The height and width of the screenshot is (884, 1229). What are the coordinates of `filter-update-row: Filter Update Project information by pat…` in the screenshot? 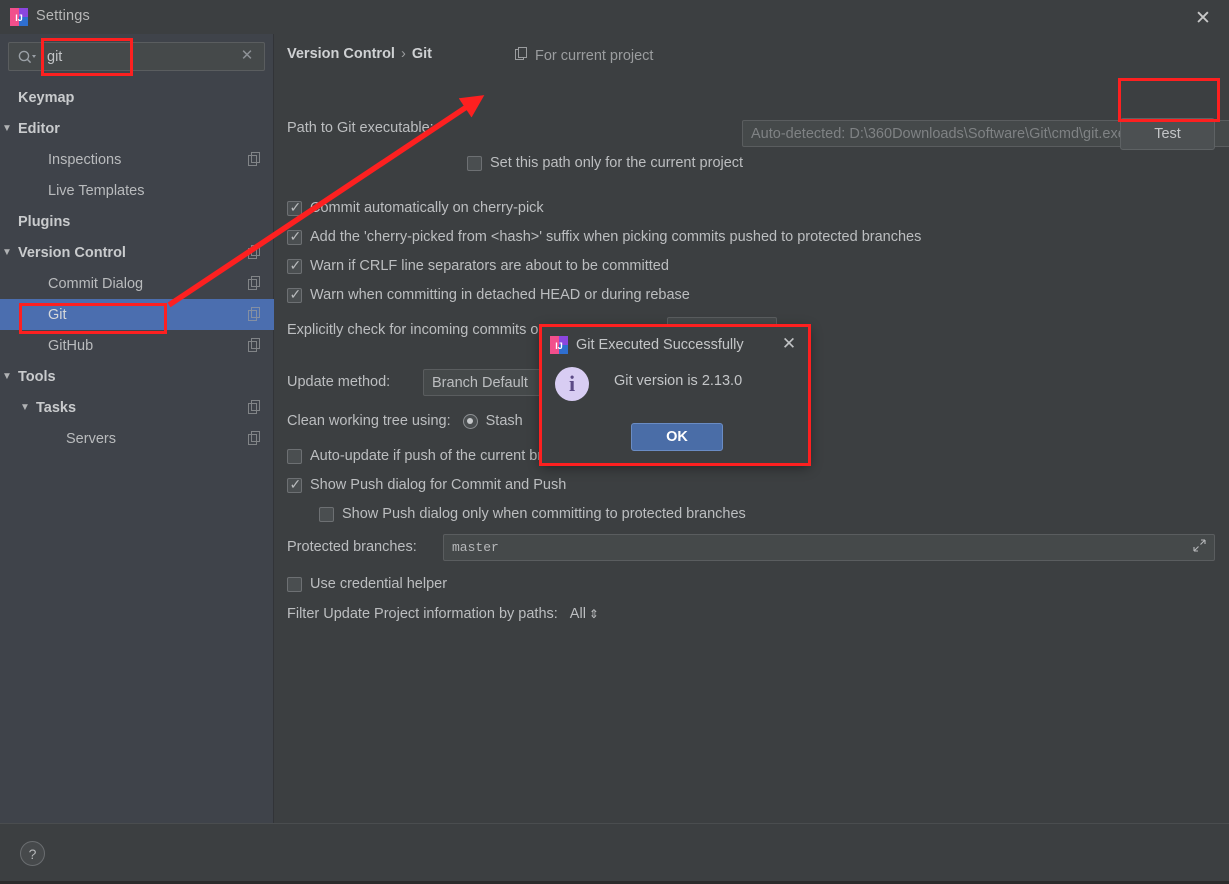 It's located at (443, 614).